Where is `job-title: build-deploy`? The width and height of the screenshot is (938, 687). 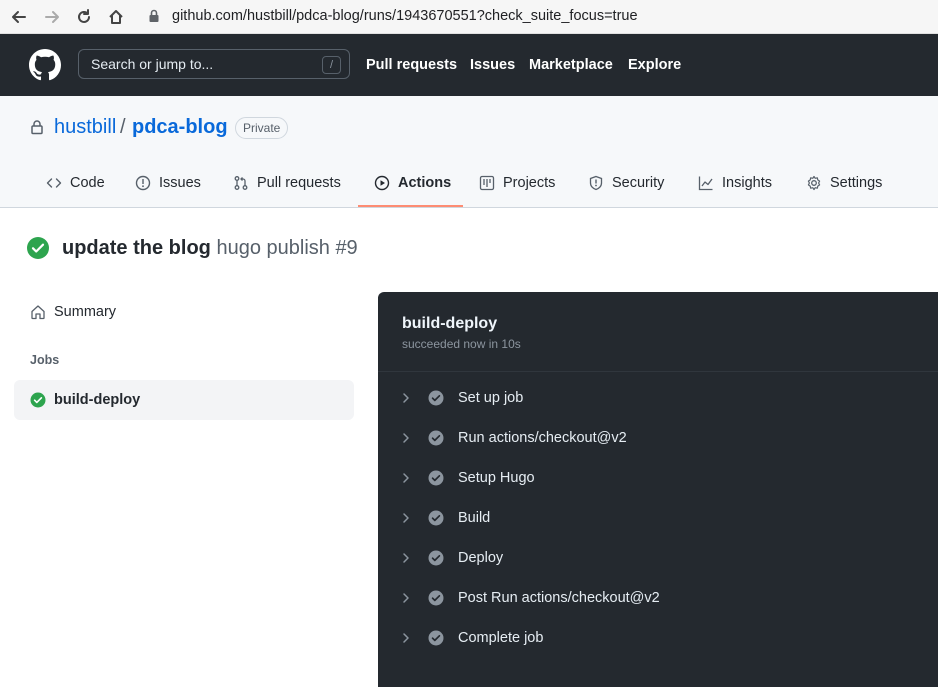
job-title: build-deploy is located at coordinates (450, 323).